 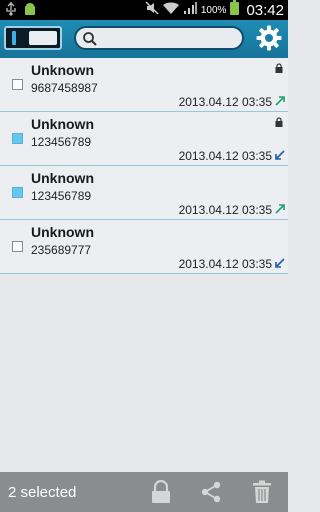 I want to click on selection-bar: 2 selected, so click(x=144, y=492).